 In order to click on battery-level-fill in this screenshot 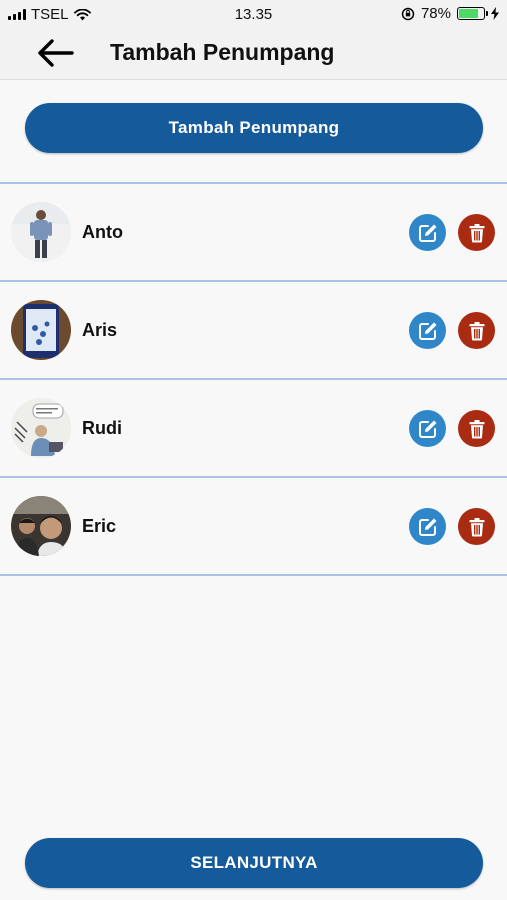, I will do `click(468, 13)`.